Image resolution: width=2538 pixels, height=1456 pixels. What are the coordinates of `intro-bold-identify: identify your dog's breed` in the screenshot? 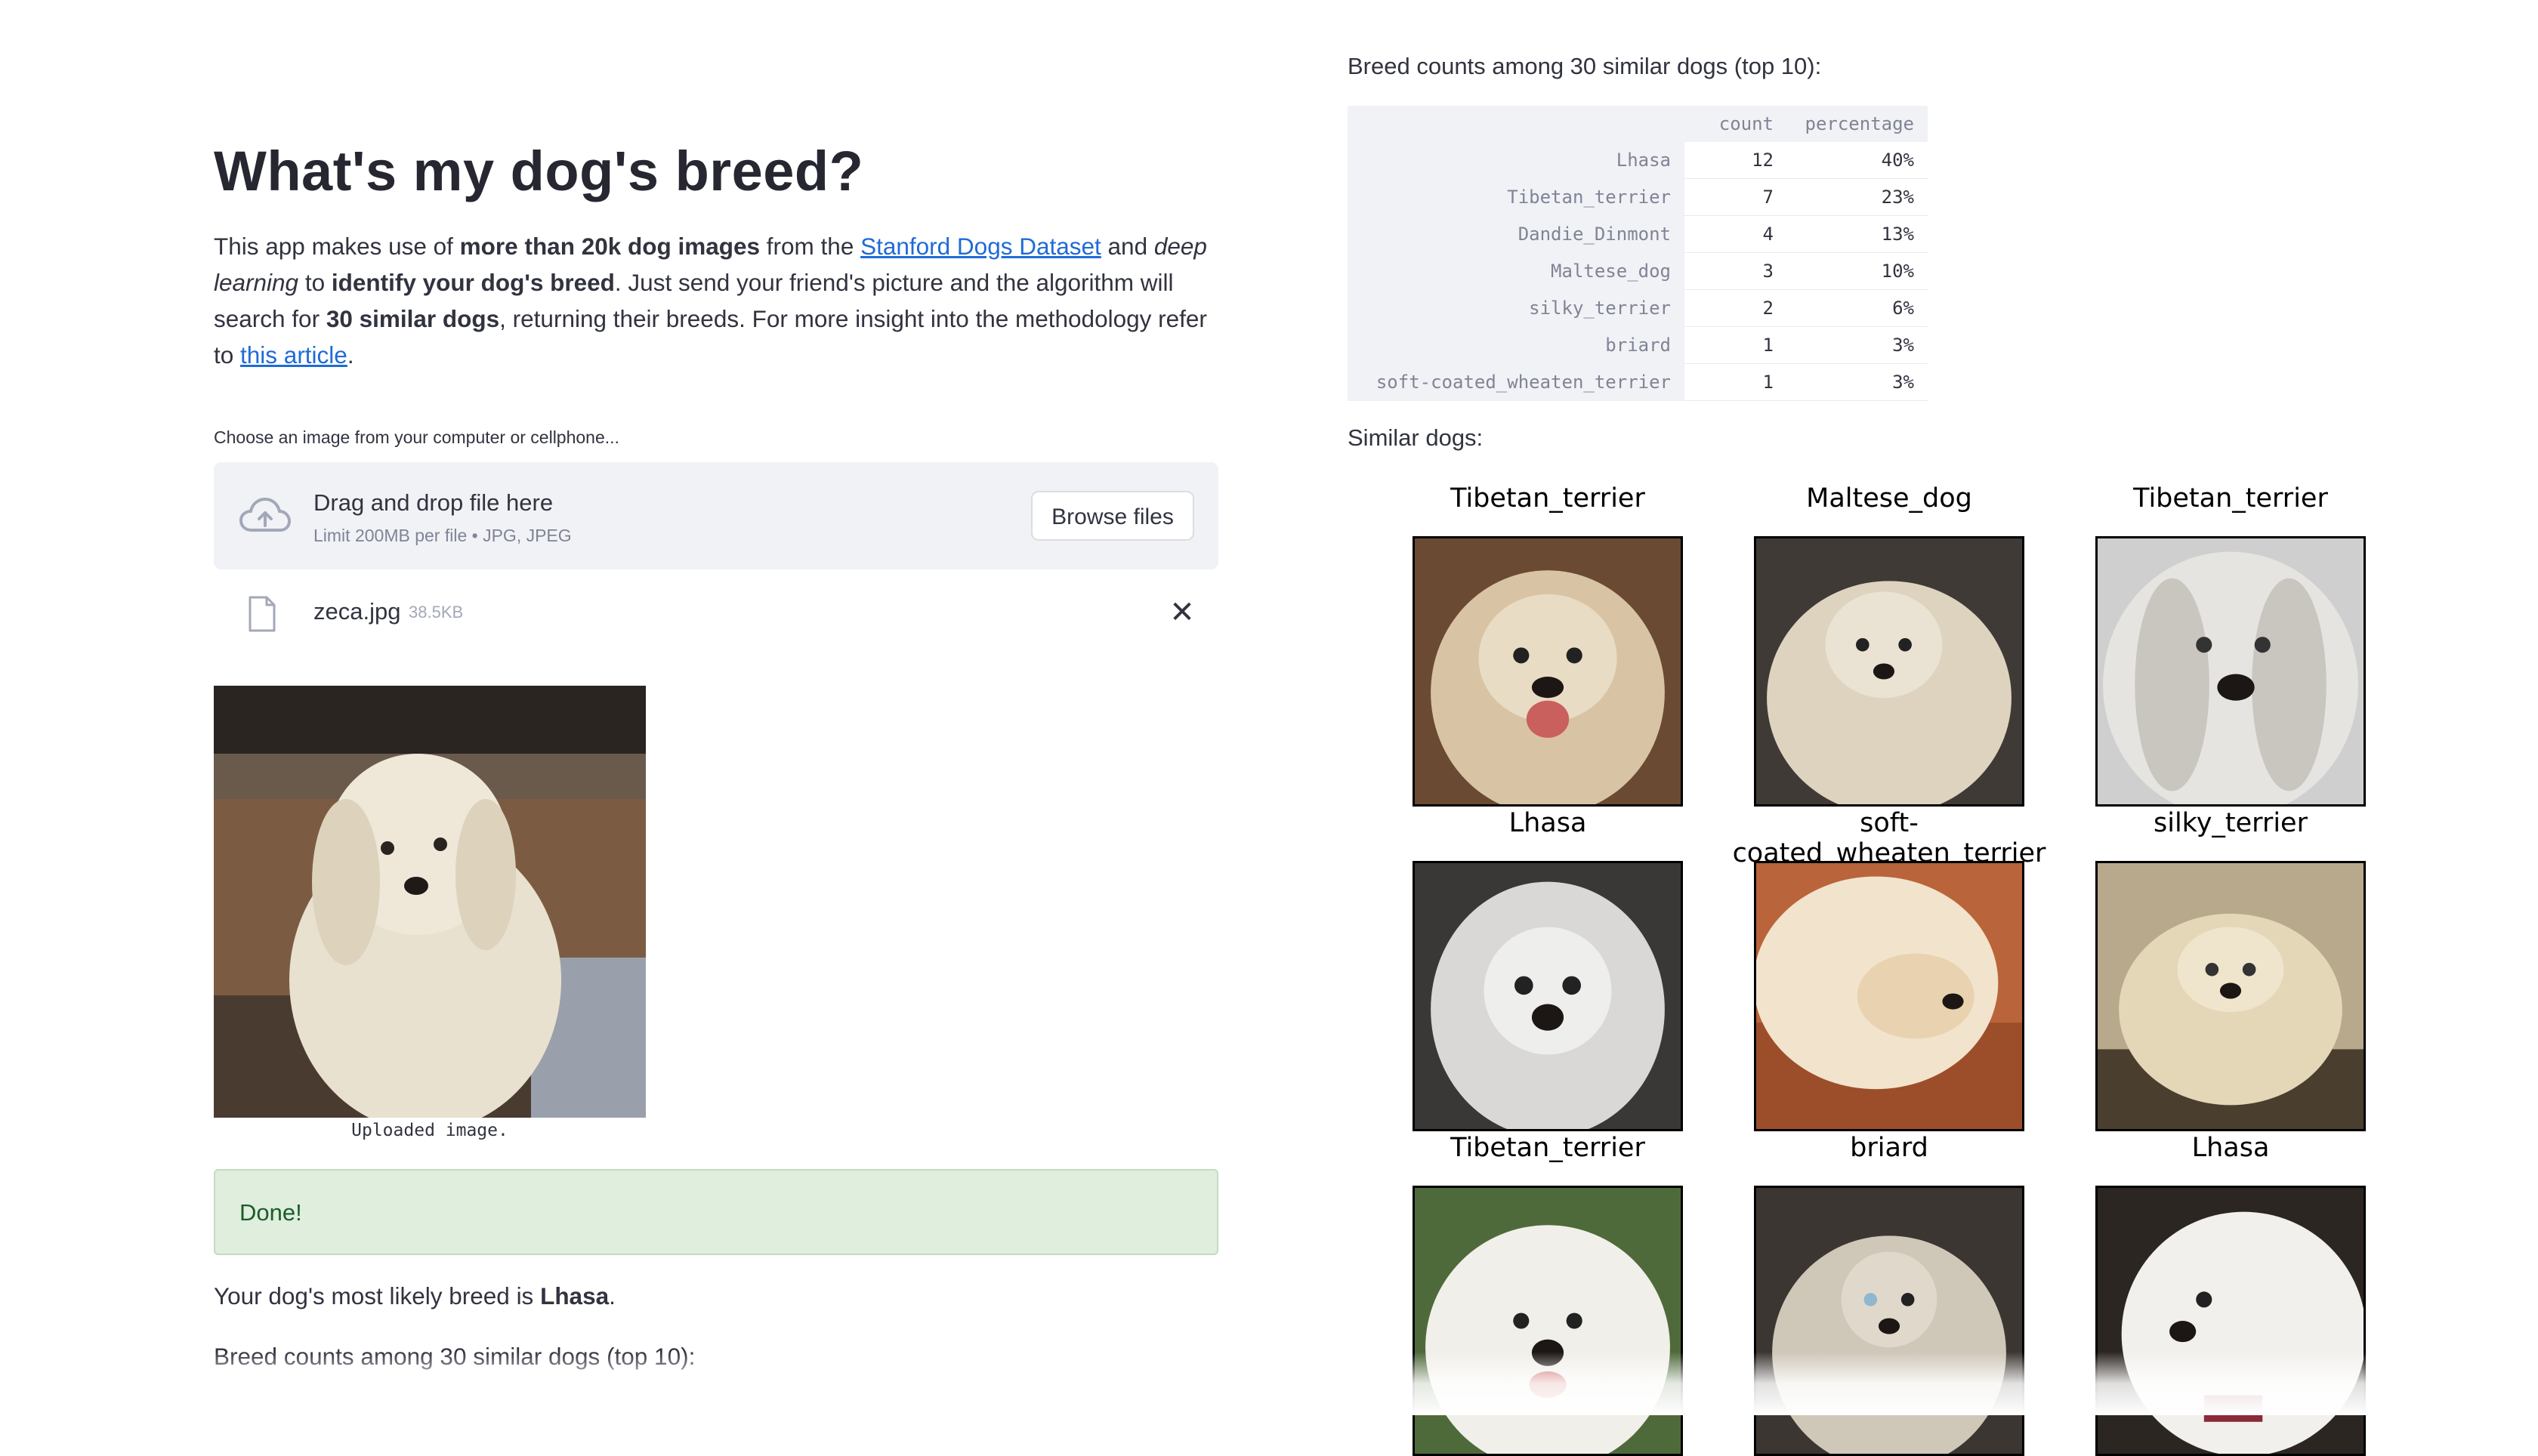 It's located at (473, 282).